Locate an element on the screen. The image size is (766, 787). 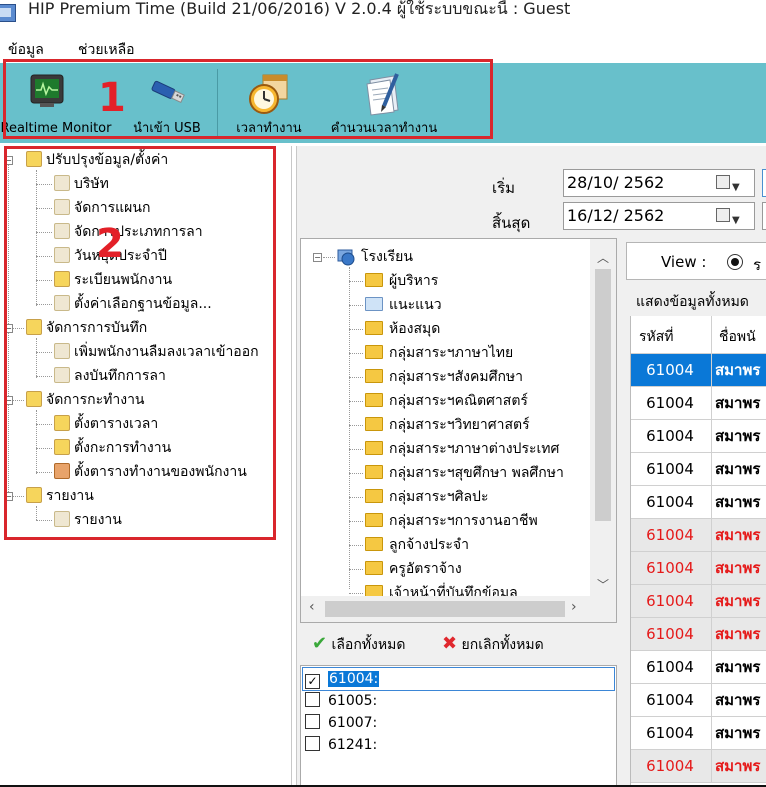
employee-item: 61241: is located at coordinates (341, 745).